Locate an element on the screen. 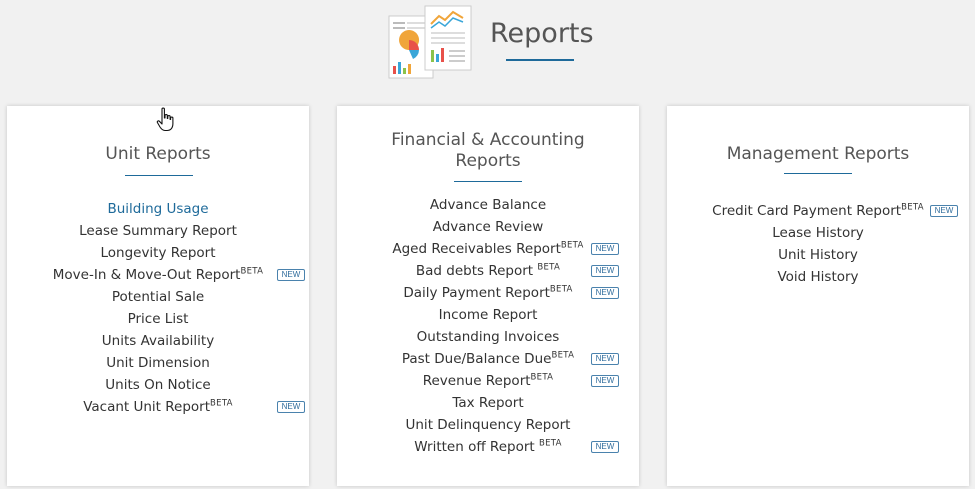 The width and height of the screenshot is (975, 489). report-label: Unit Dimension is located at coordinates (158, 363).